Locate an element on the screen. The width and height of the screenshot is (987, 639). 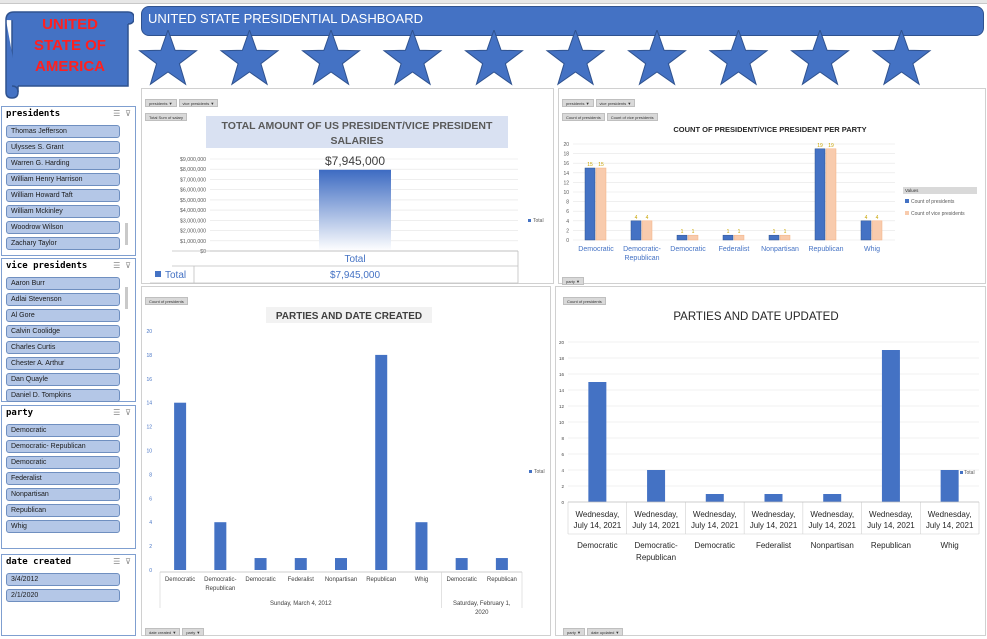
slicer-item: Federalist is located at coordinates (63, 478).